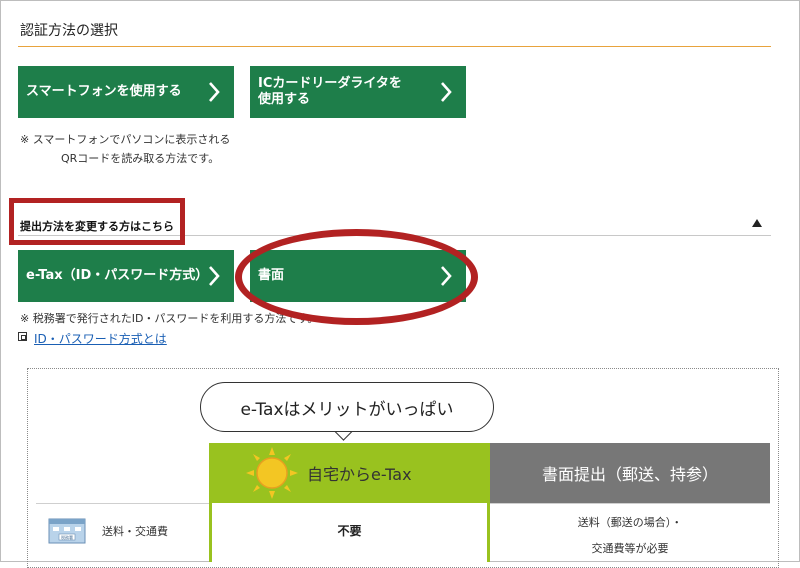 This screenshot has width=800, height=568. I want to click on section-title: 認証方法の選択, so click(69, 31).